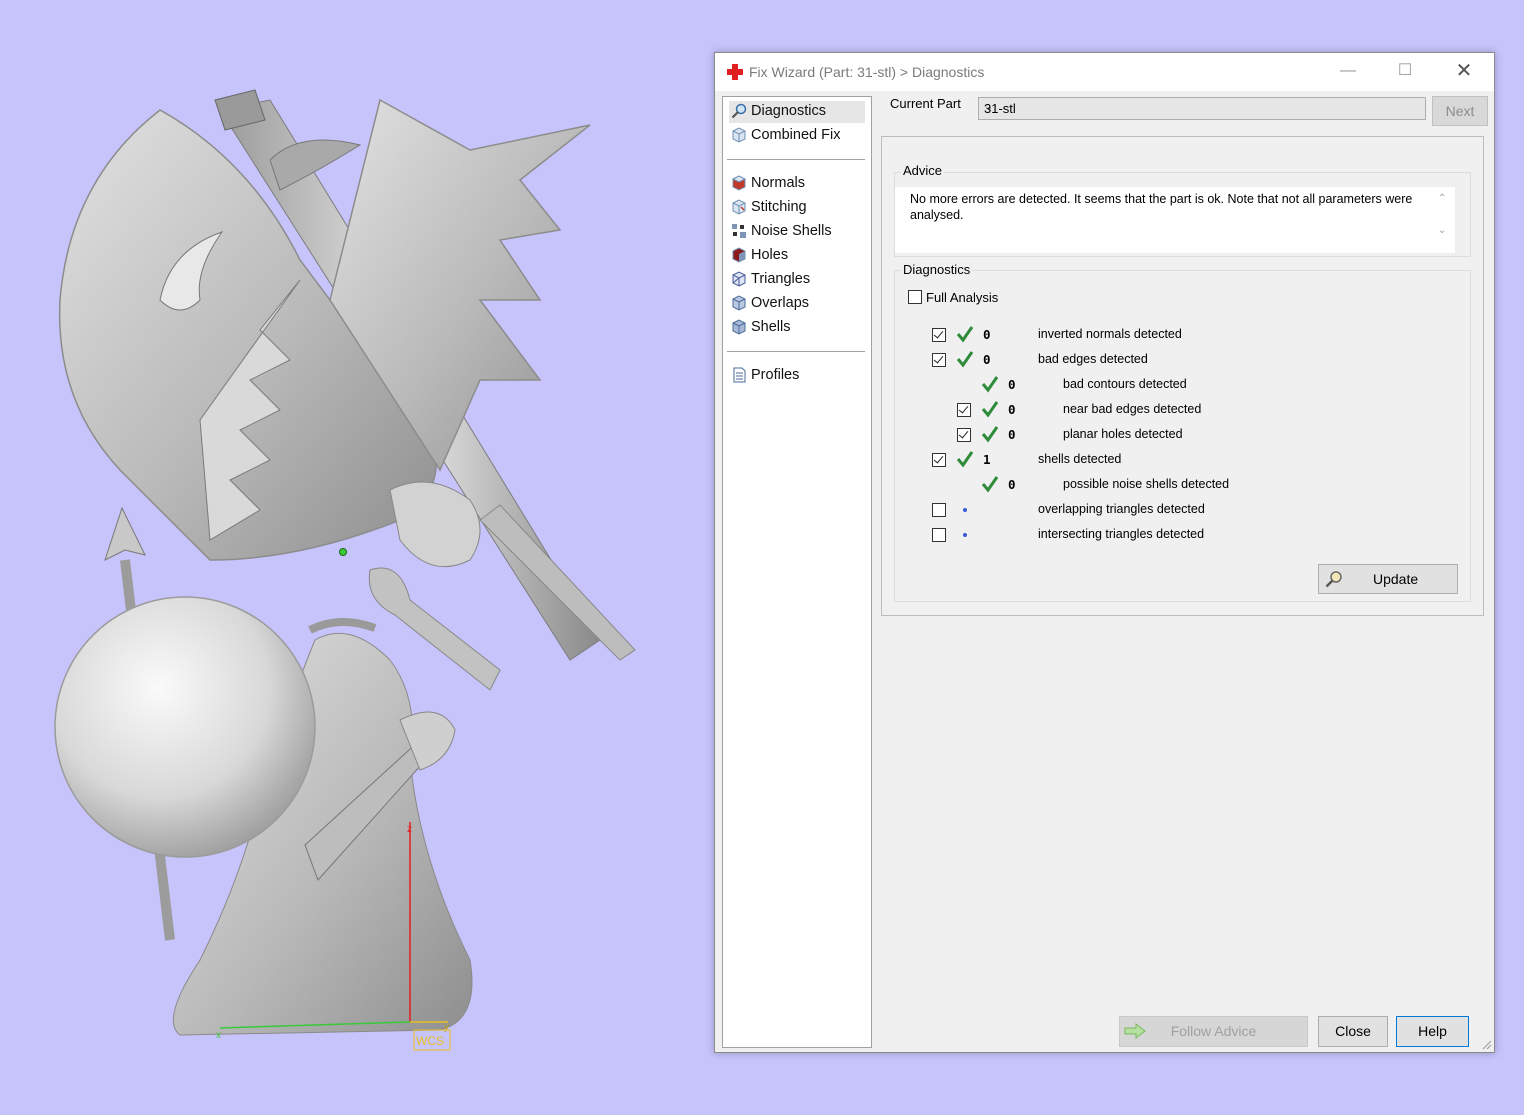  I want to click on near-bad-edges-count: 0, so click(1012, 409).